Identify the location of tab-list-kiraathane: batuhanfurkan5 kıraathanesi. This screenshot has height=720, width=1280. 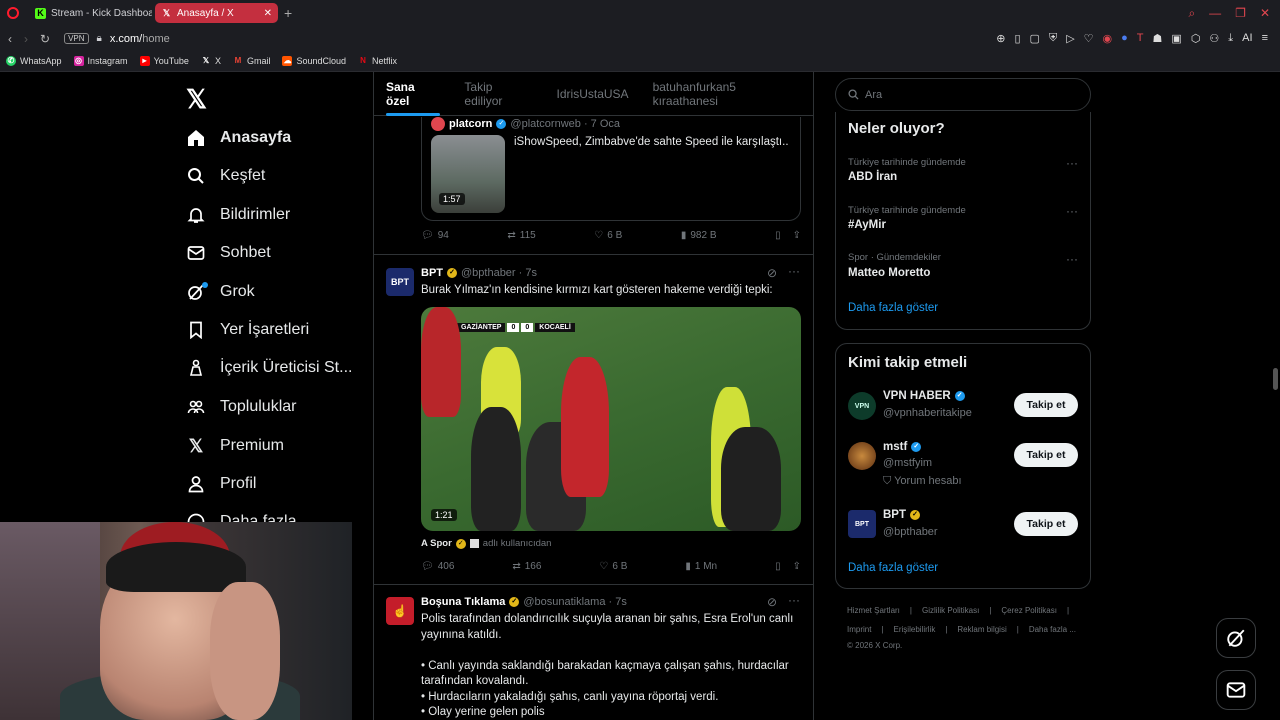
(727, 94).